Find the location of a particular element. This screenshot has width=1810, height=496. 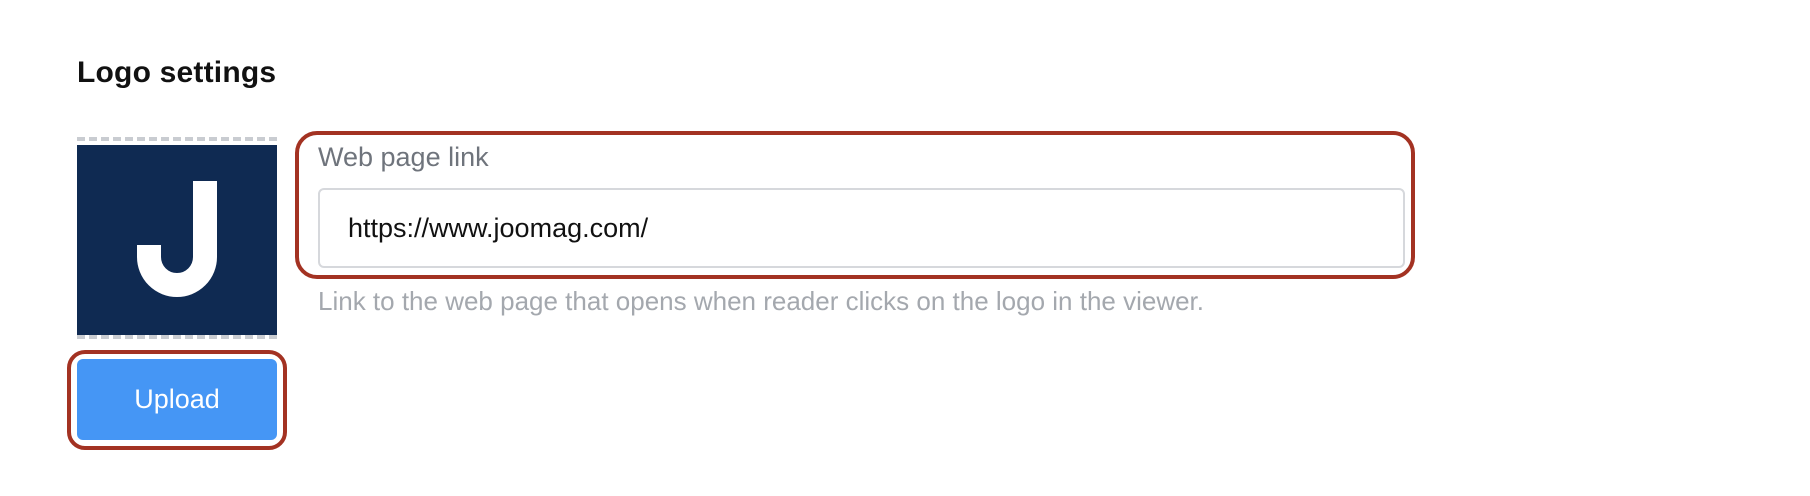

web-page-link-input is located at coordinates (861, 228).